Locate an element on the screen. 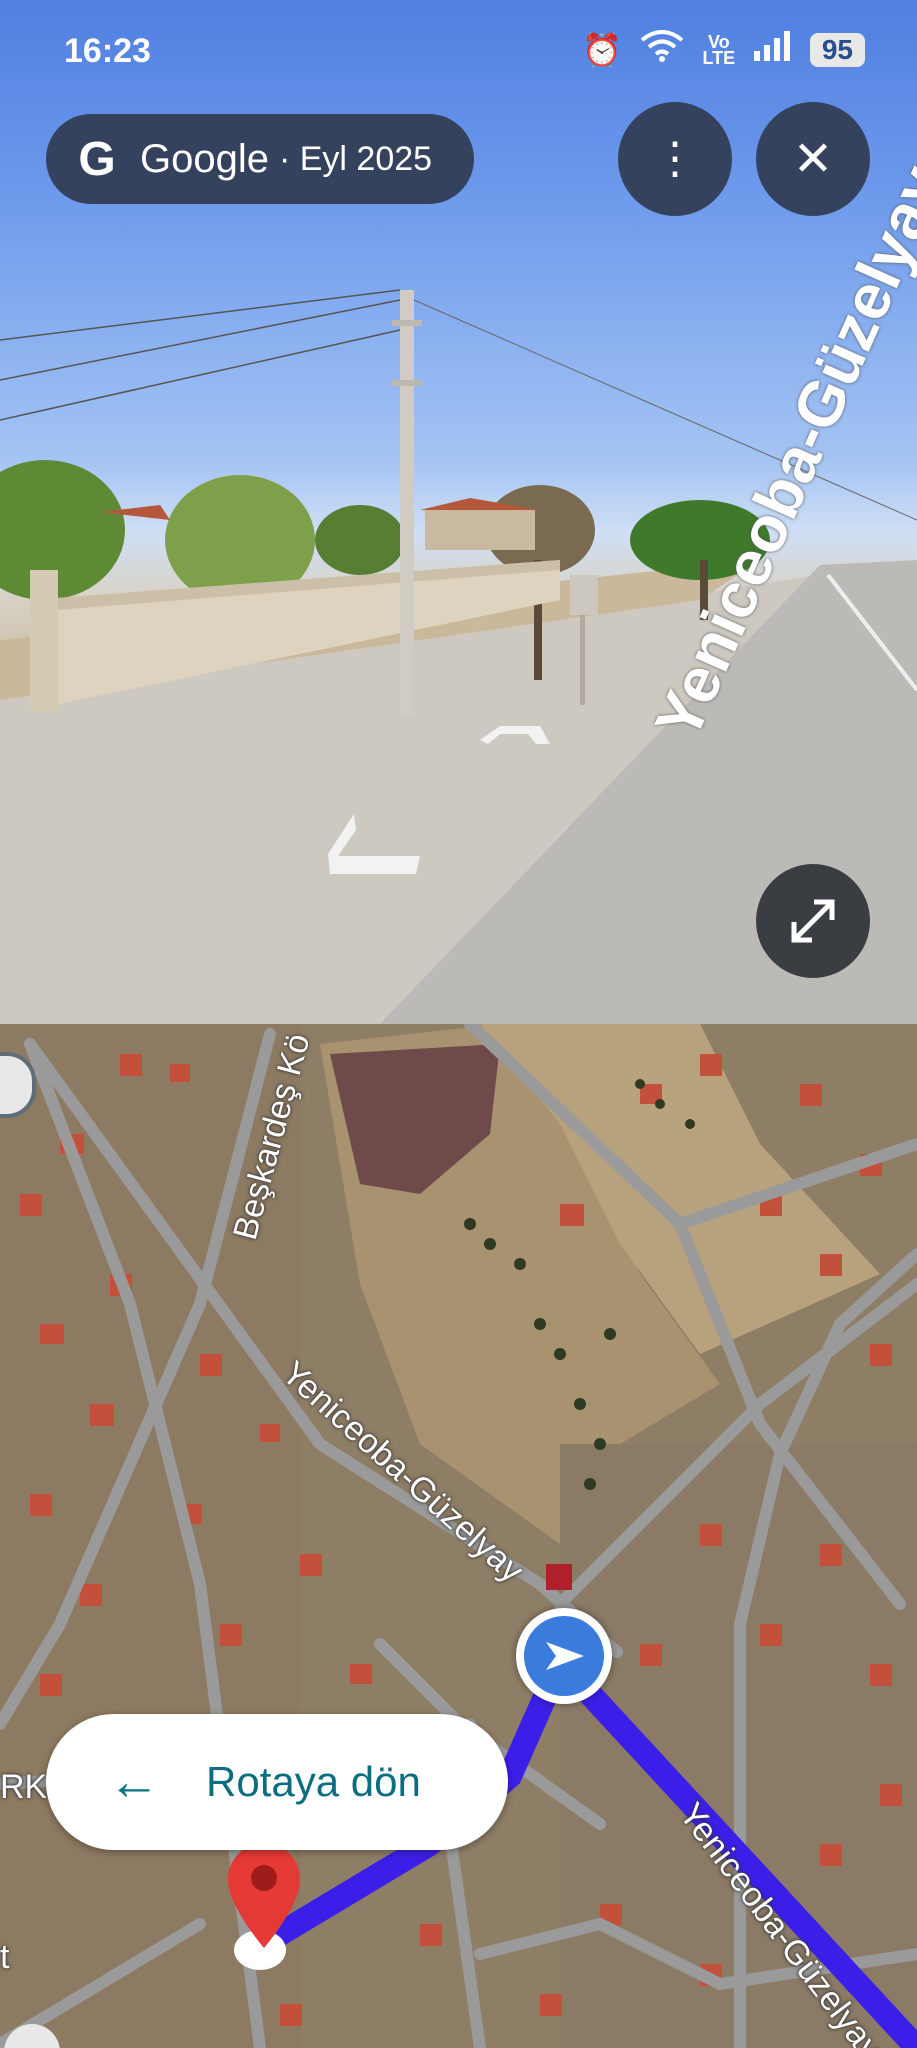 The width and height of the screenshot is (917, 2048). expand-icon is located at coordinates (813, 921).